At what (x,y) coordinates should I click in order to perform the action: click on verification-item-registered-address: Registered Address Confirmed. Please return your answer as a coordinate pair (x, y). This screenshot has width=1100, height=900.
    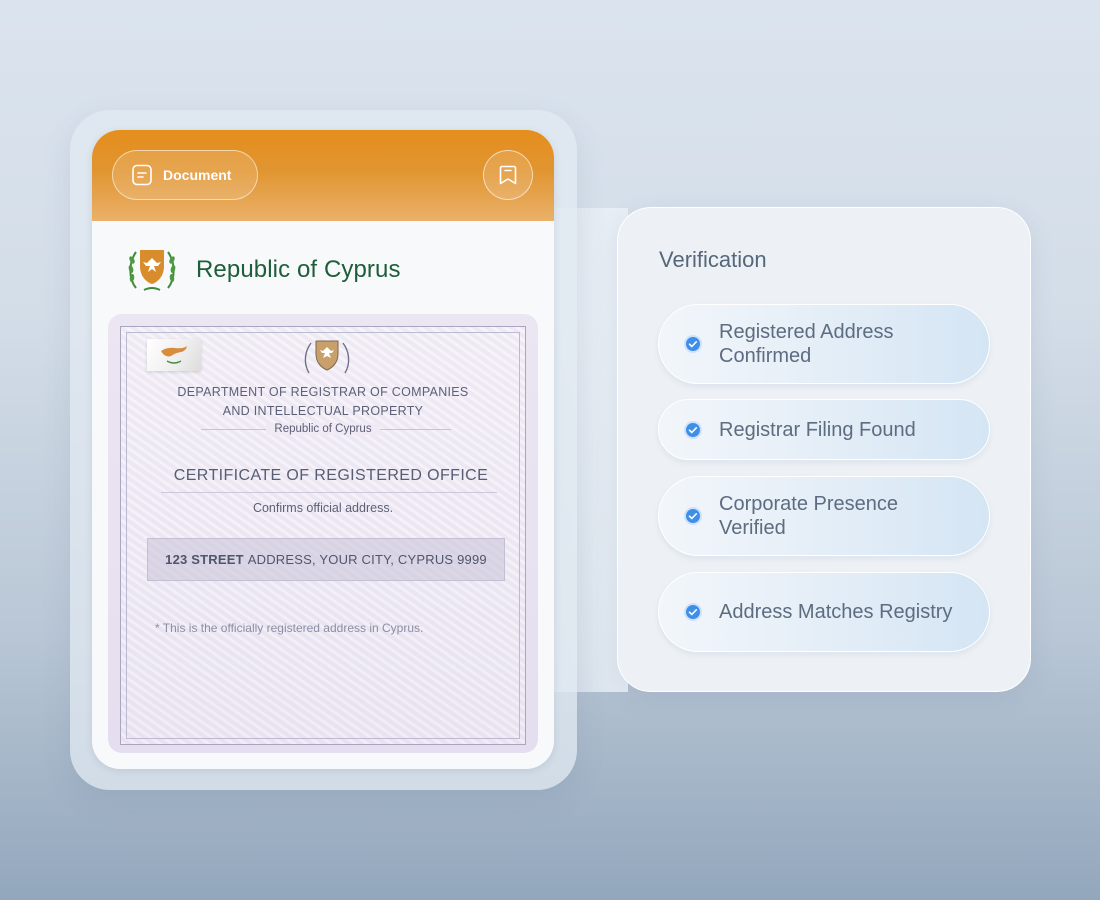
    Looking at the image, I should click on (824, 344).